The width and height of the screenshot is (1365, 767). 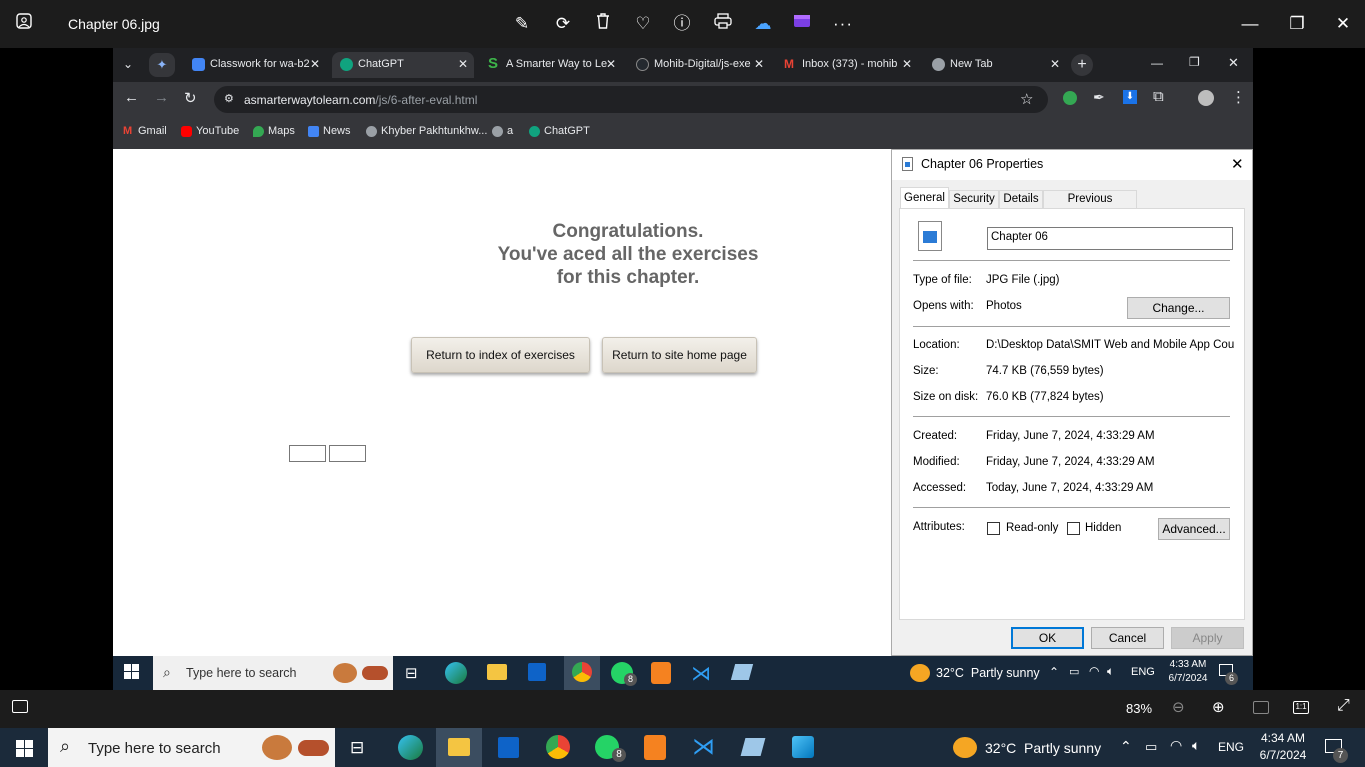 What do you see at coordinates (24, 24) in the screenshot?
I see `photos-app-icon` at bounding box center [24, 24].